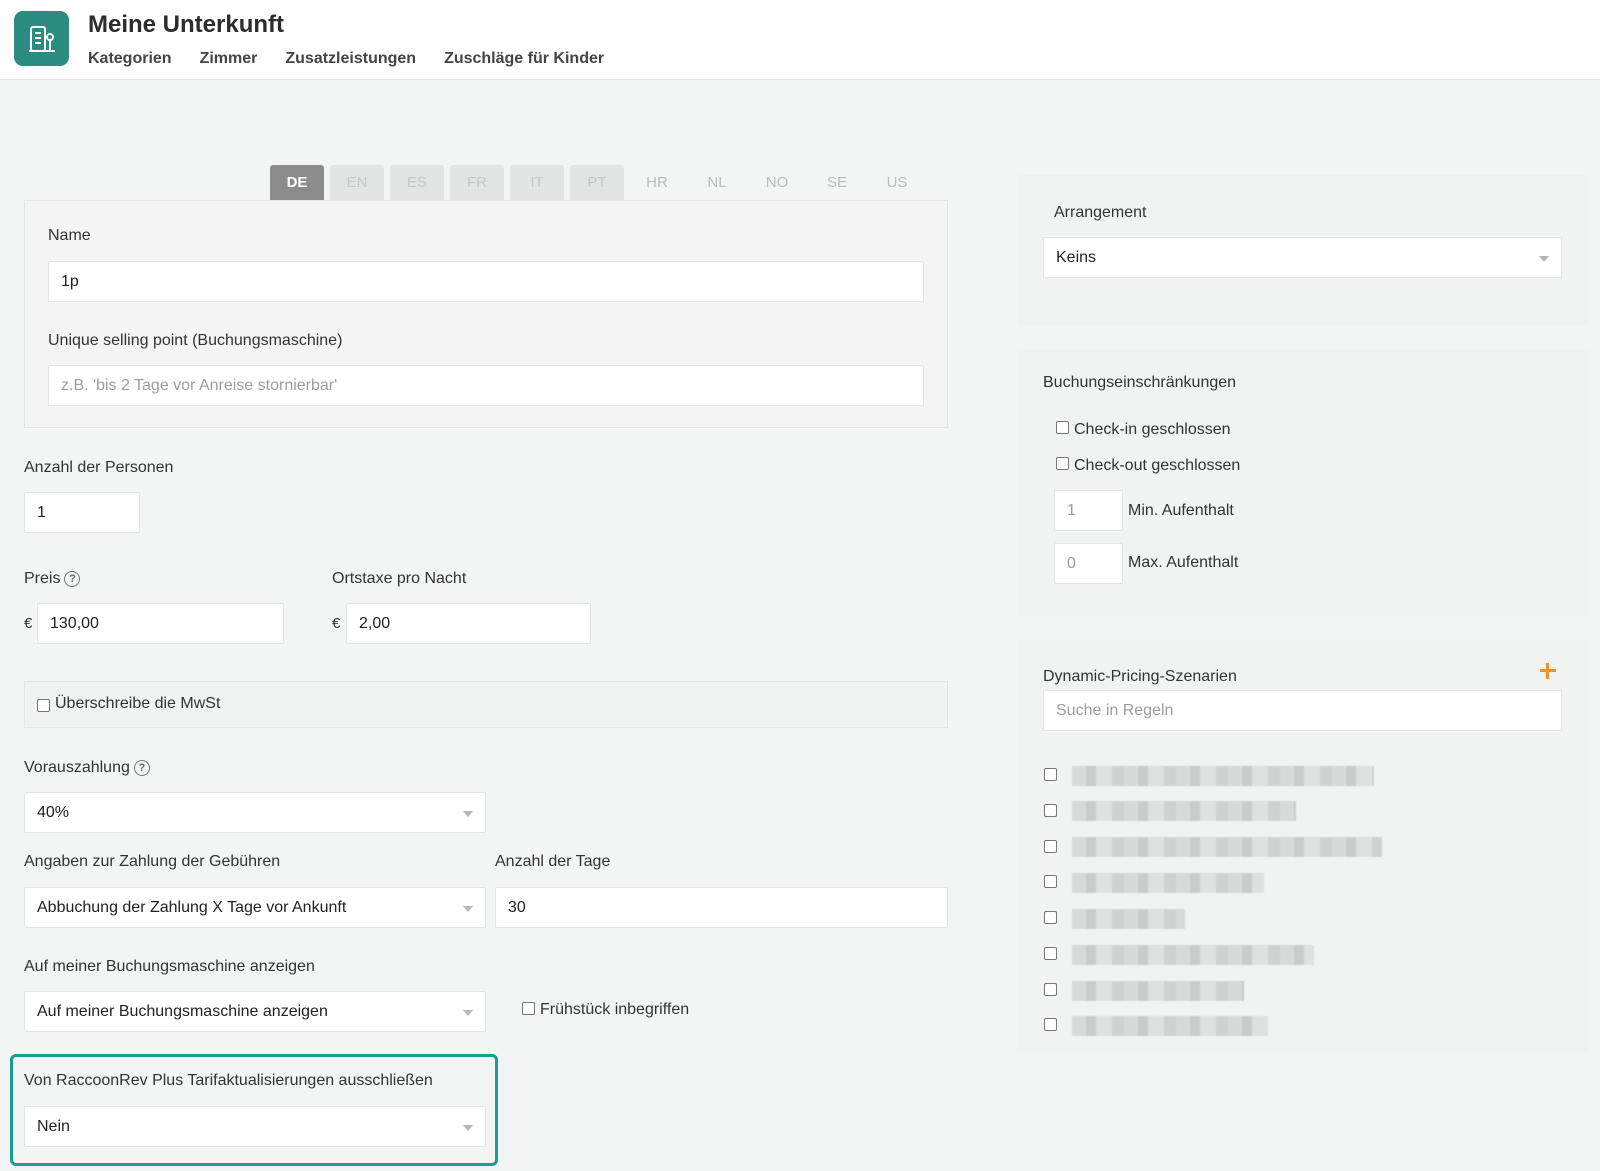 The image size is (1600, 1171). What do you see at coordinates (255, 1126) in the screenshot?
I see `exclude-select: Nein` at bounding box center [255, 1126].